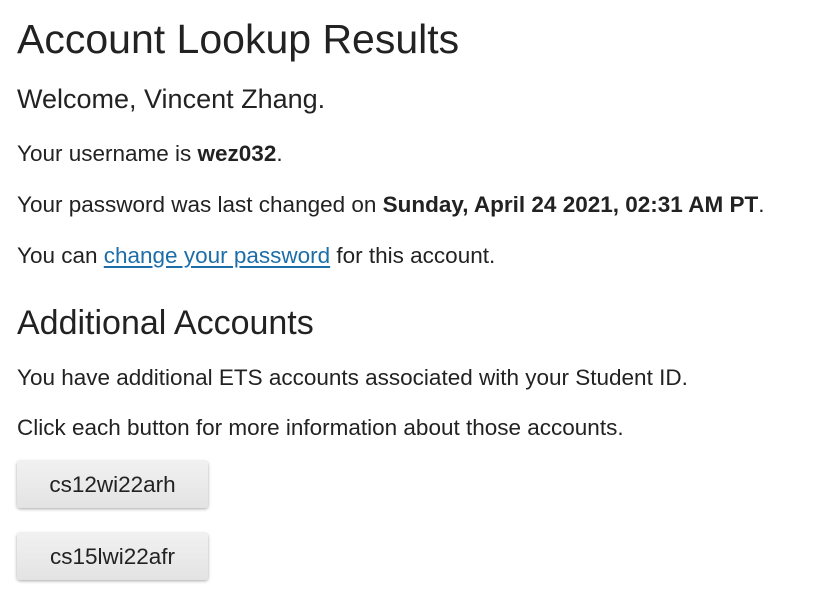 This screenshot has width=817, height=607. Describe the element at coordinates (107, 153) in the screenshot. I see `username-prefix: Your username is` at that location.